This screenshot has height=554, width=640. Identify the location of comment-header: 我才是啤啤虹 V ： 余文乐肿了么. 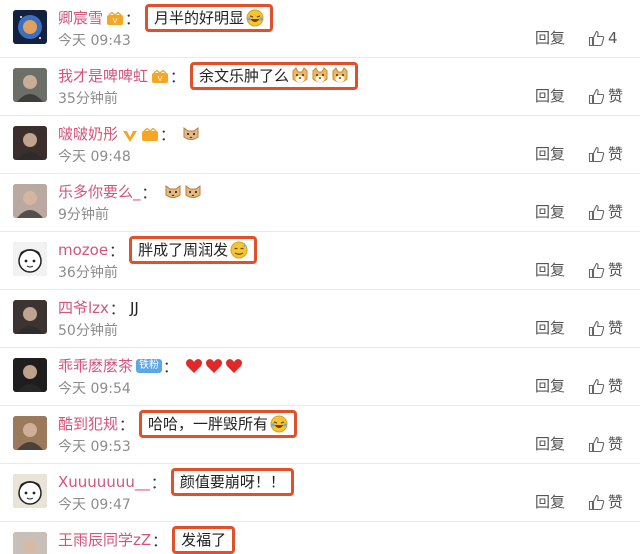
(208, 76).